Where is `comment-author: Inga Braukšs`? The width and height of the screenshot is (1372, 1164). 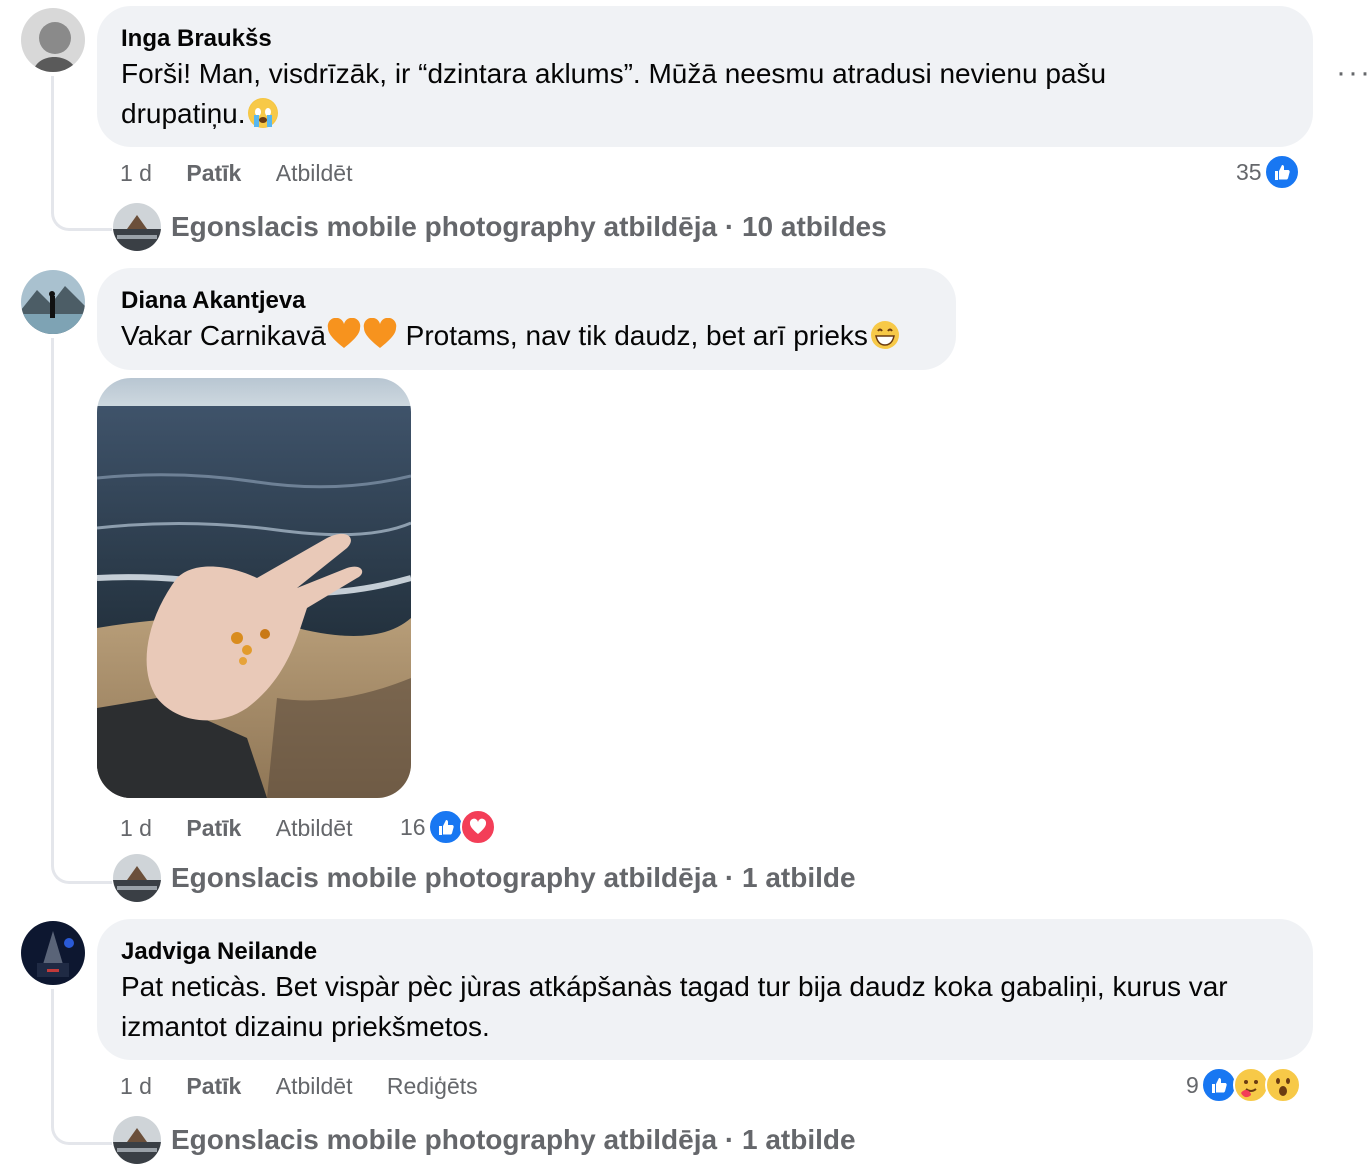 comment-author: Inga Braukšs is located at coordinates (705, 39).